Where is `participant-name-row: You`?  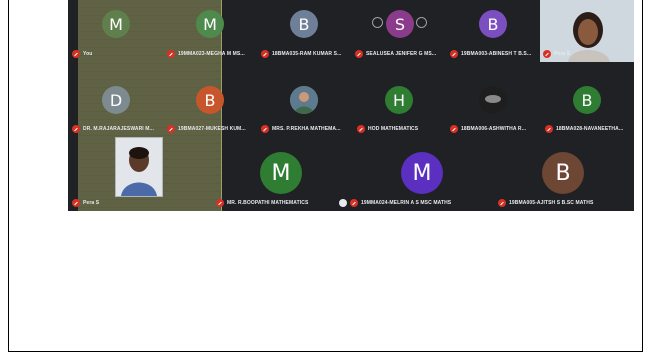
participant-name-row: You is located at coordinates (82, 54).